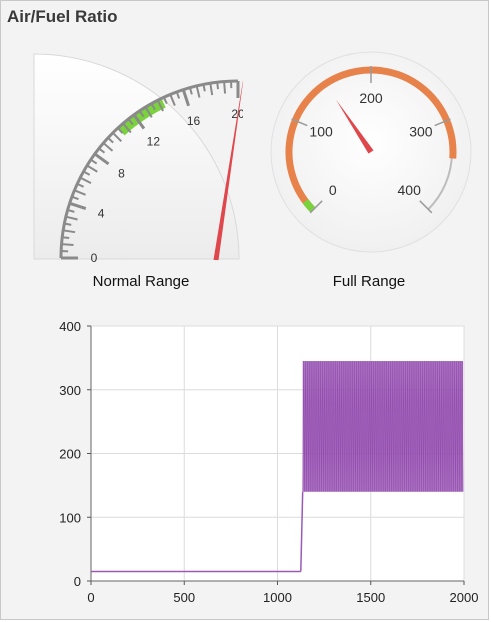 Image resolution: width=491 pixels, height=622 pixels. I want to click on y-tick-label: 300, so click(70, 390).